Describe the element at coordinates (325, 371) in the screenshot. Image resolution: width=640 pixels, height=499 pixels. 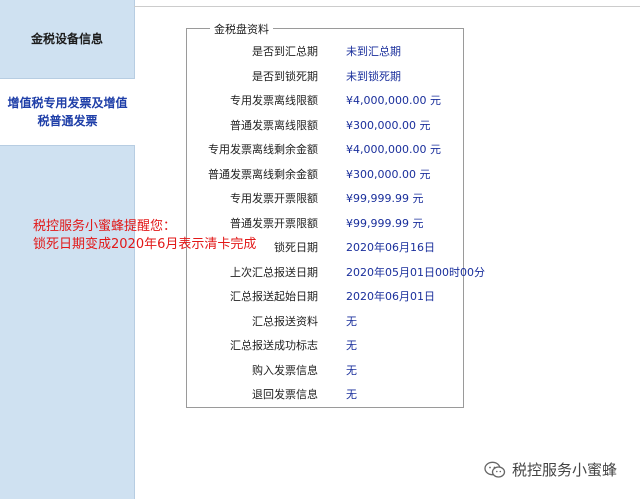
I see `info-row: 购入发票信息 无` at that location.